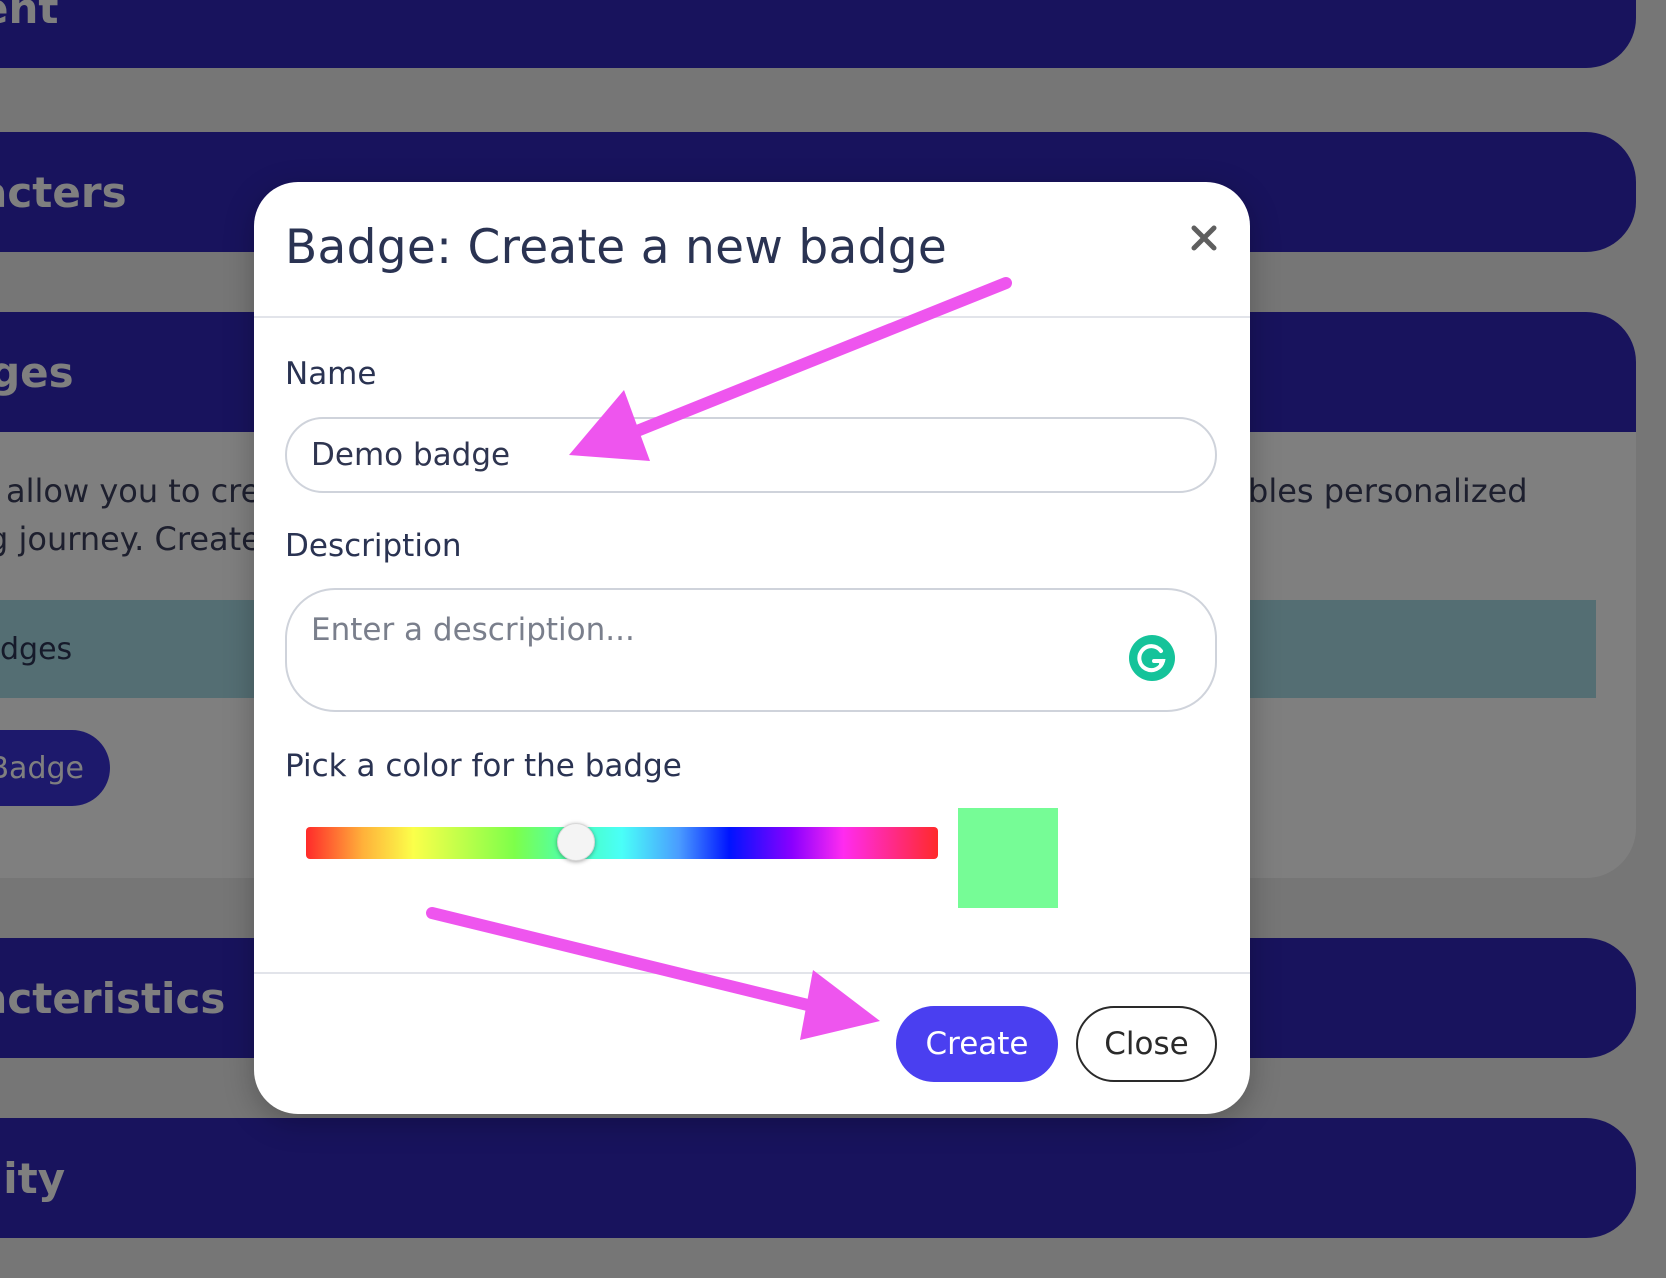  I want to click on modal-footer: Create Close, so click(752, 1043).